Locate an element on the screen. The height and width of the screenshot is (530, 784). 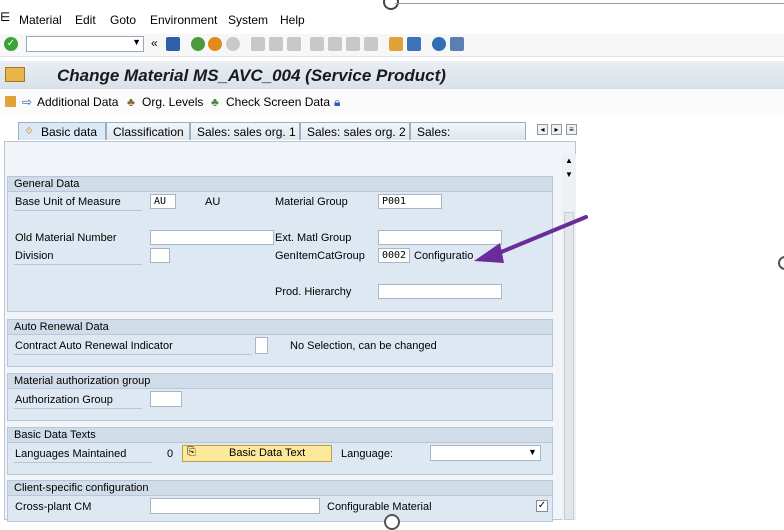
basic-data-text-label: Basic Data Text is located at coordinates (267, 453).